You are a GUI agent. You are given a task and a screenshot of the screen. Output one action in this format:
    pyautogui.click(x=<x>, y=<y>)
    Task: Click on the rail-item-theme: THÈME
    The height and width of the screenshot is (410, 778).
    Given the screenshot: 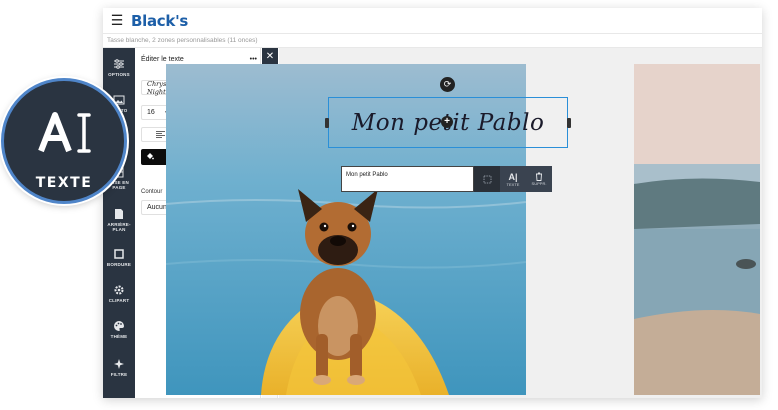 What is the action you would take?
    pyautogui.click(x=119, y=329)
    